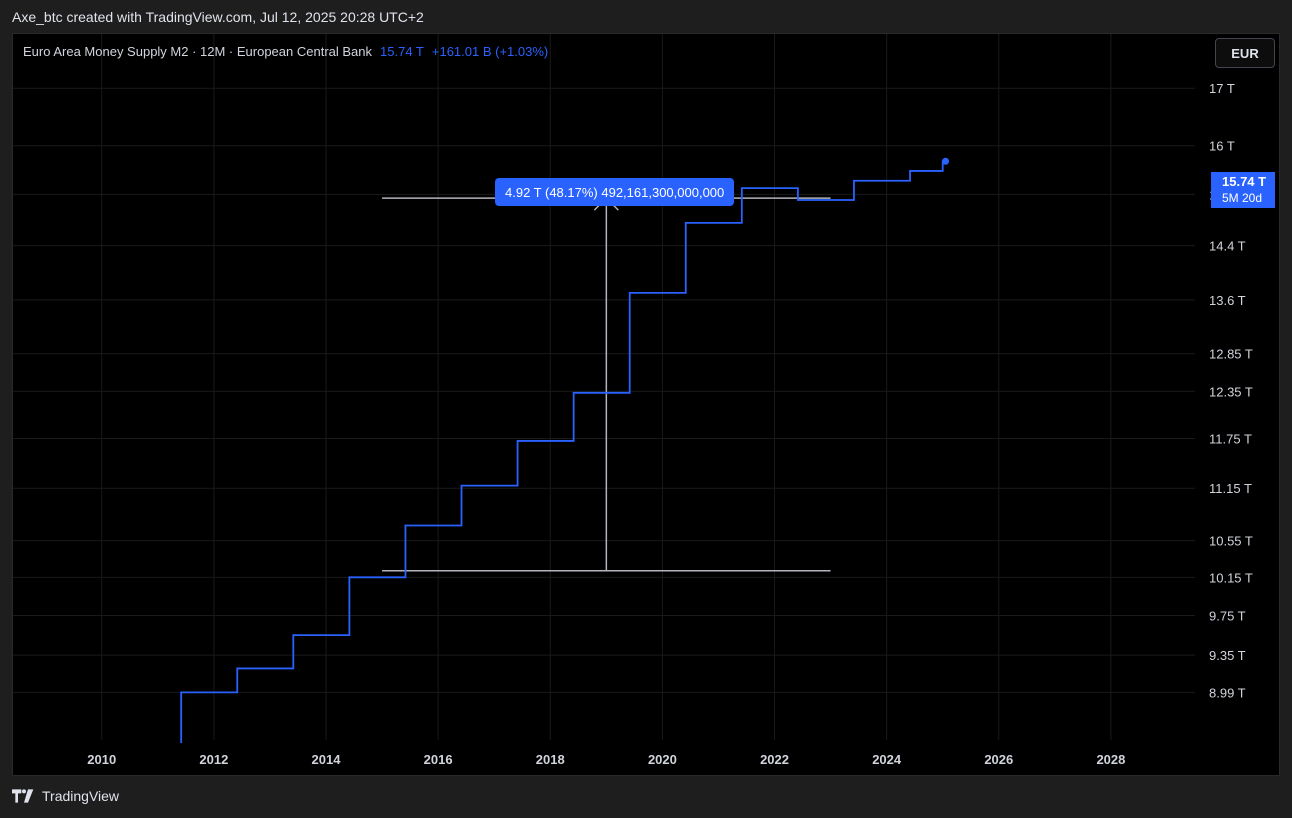 The width and height of the screenshot is (1292, 818). What do you see at coordinates (1230, 488) in the screenshot?
I see `y-tick-label: 11.15 T` at bounding box center [1230, 488].